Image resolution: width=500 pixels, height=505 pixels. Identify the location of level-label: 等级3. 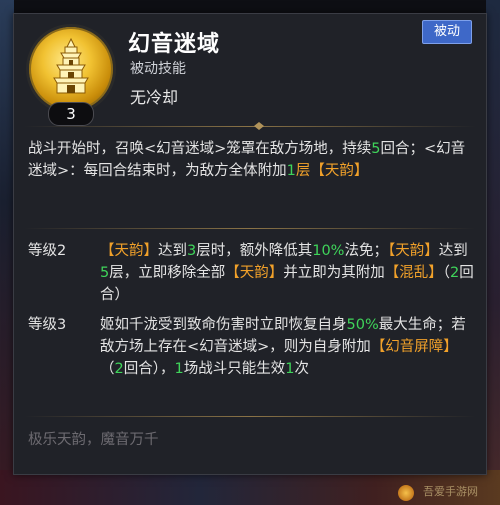
(47, 325).